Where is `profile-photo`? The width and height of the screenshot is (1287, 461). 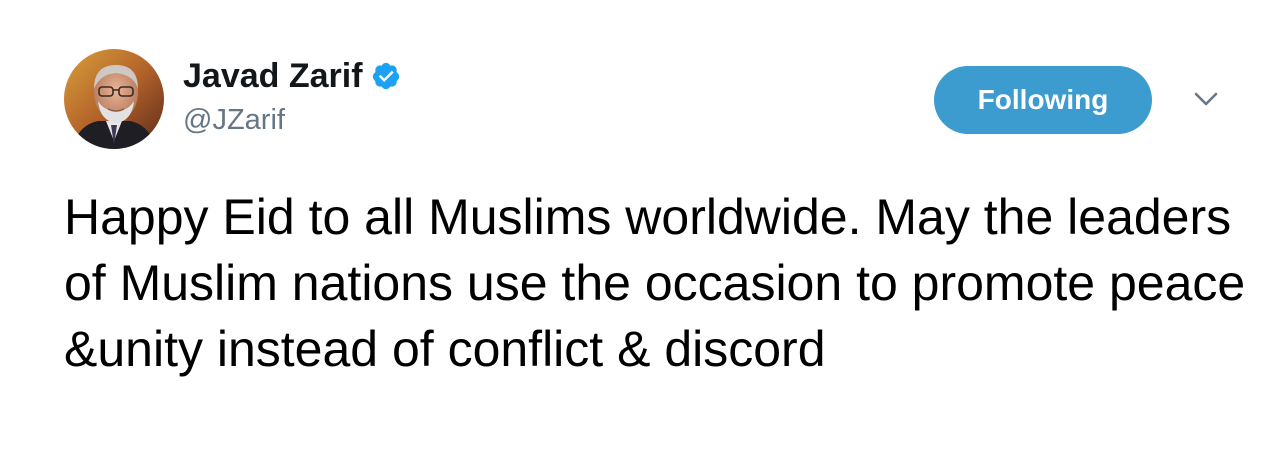
profile-photo is located at coordinates (114, 99).